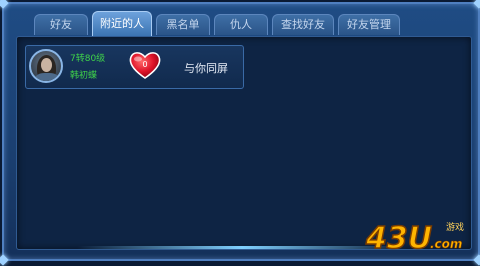 This screenshot has height=266, width=480. I want to click on 43u-logo: 43U .com 游戏, so click(414, 238).